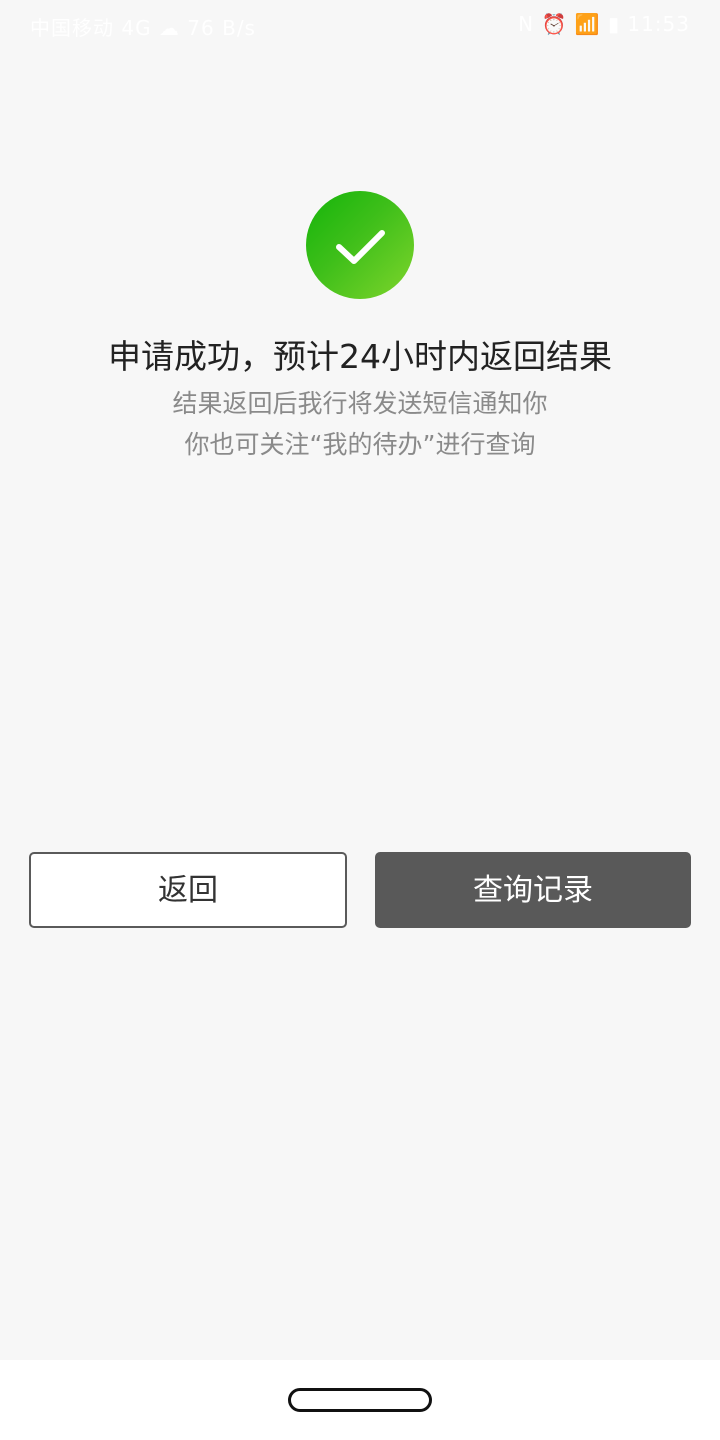 The image size is (720, 1440). Describe the element at coordinates (360, 444) in the screenshot. I see `result-subtitle-line2: 你也可关注“我的待办”进行查询` at that location.